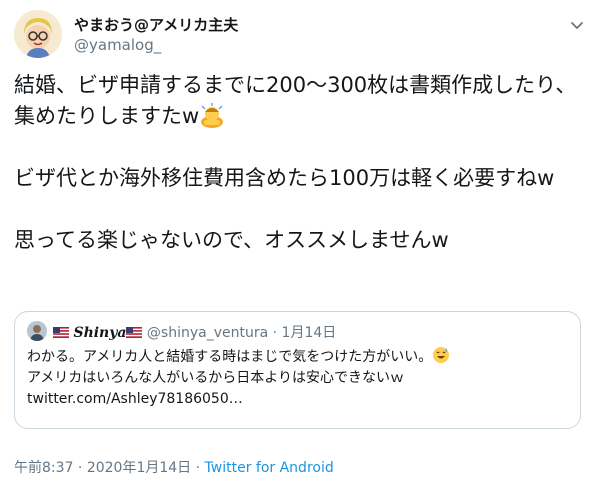  Describe the element at coordinates (295, 100) in the screenshot. I see `tweet-text-part-1: 結婚、ビザ申請するまでに200〜300枚は書類作成したり、集めたりしますたw` at that location.